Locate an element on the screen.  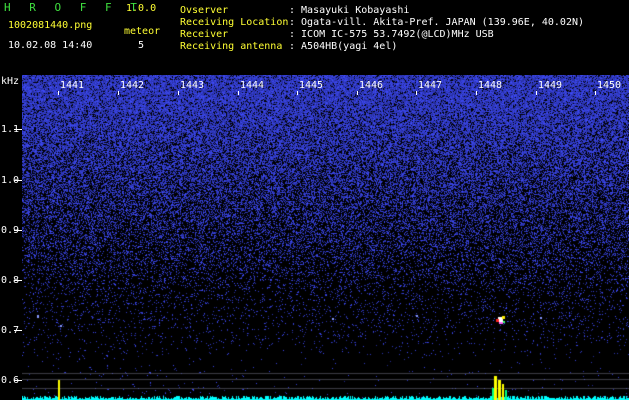
receiver-value: : ICOM IC-575 53.7492(@LCD)MHz USB is located at coordinates (391, 34).